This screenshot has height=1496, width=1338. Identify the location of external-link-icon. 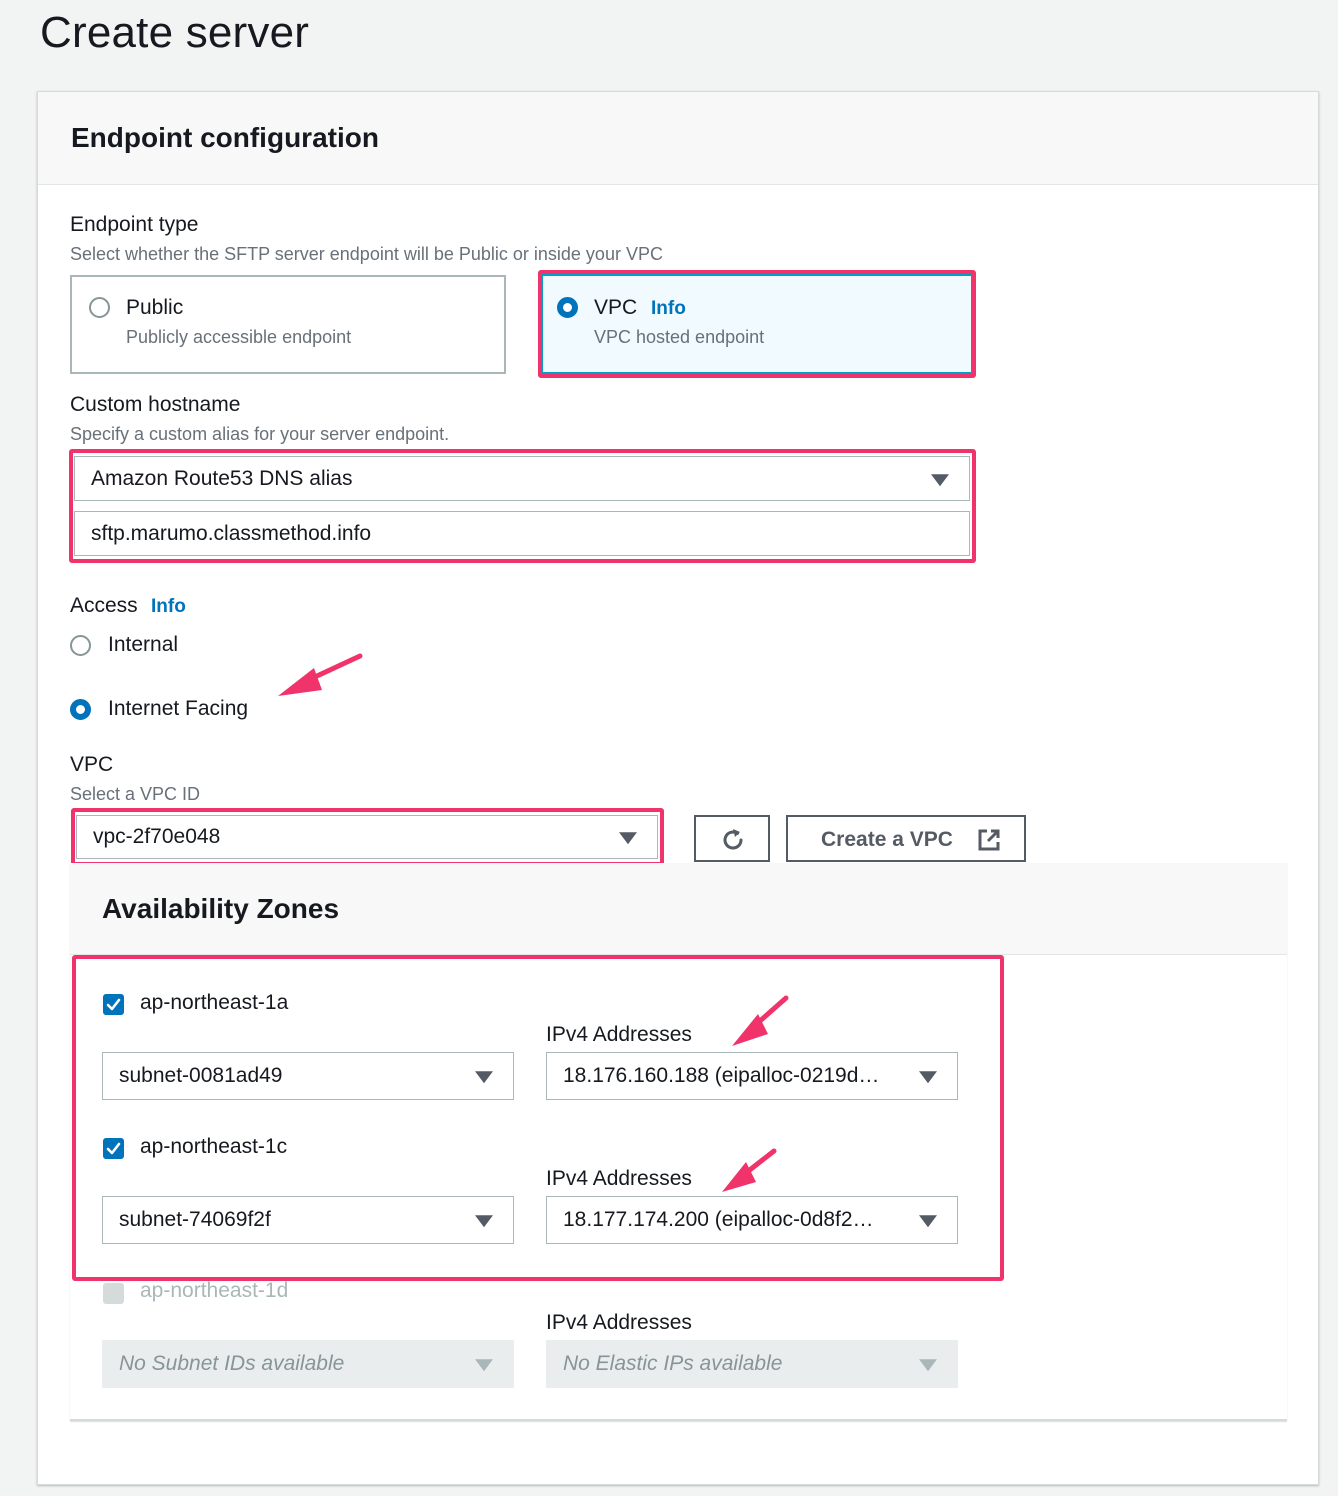
(989, 840).